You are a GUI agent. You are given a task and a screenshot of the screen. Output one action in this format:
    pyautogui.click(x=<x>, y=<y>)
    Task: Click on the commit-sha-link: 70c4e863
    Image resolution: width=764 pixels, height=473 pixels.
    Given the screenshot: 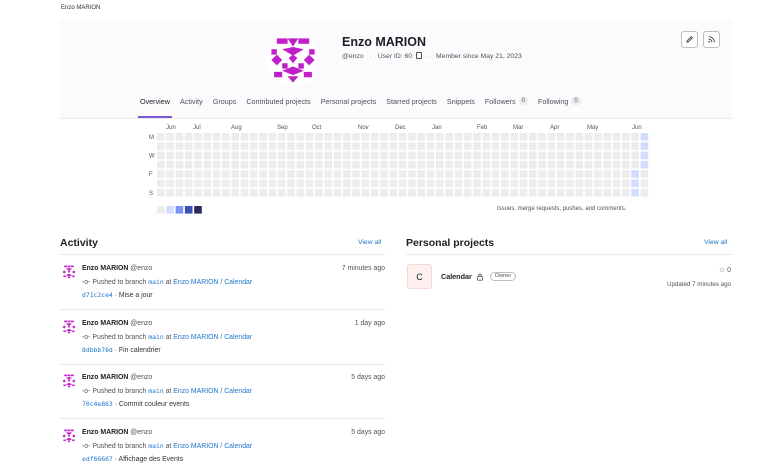 What is the action you would take?
    pyautogui.click(x=97, y=404)
    